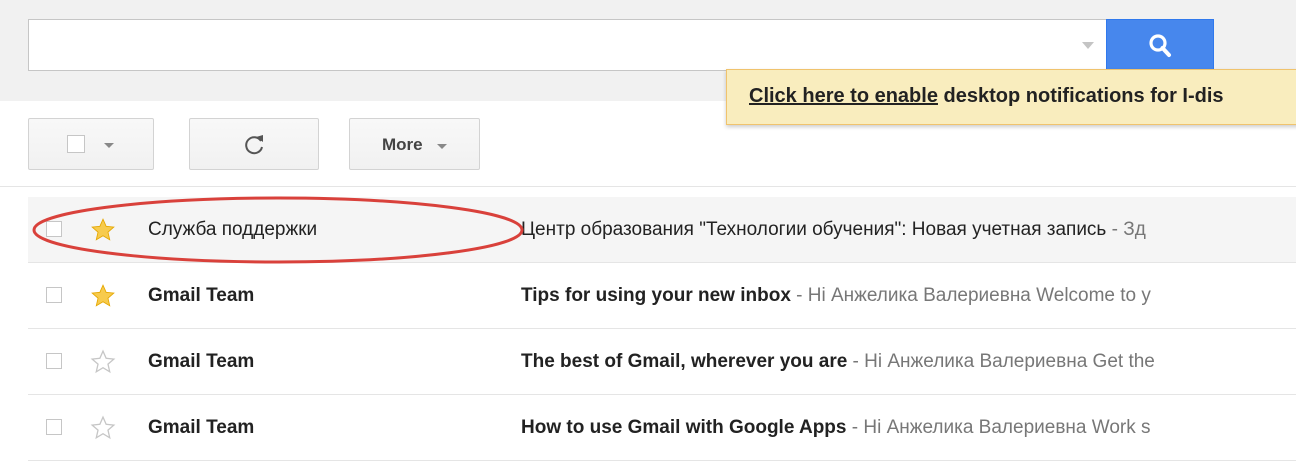  I want to click on more-button: More, so click(414, 144).